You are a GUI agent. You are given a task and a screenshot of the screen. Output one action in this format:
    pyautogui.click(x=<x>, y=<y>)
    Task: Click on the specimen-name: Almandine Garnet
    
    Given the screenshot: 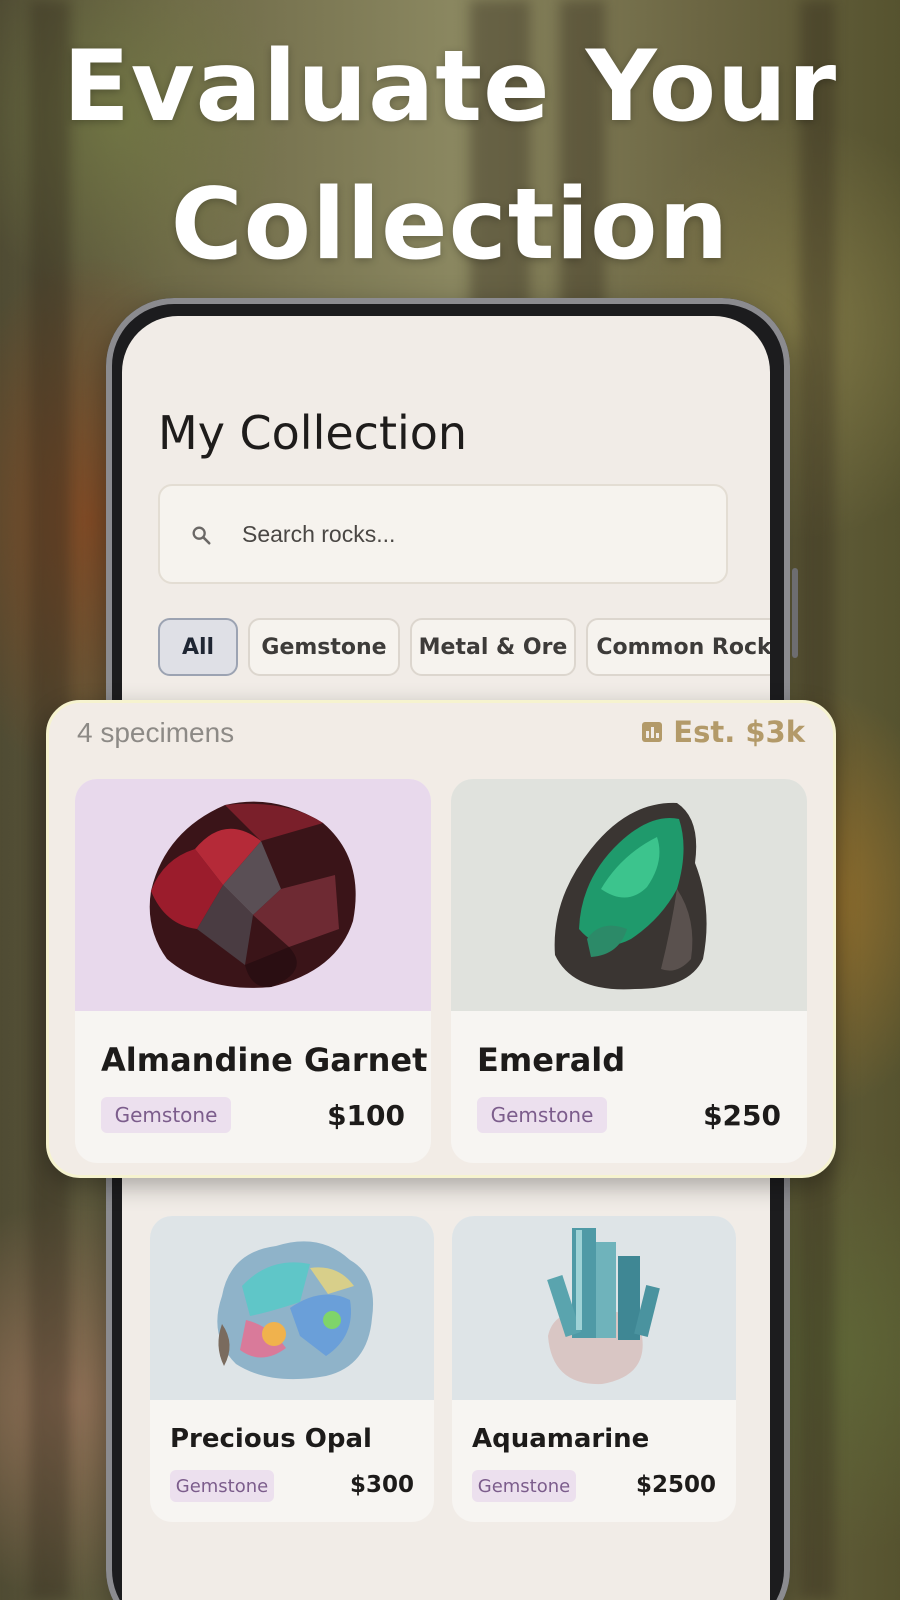 What is the action you would take?
    pyautogui.click(x=264, y=1060)
    